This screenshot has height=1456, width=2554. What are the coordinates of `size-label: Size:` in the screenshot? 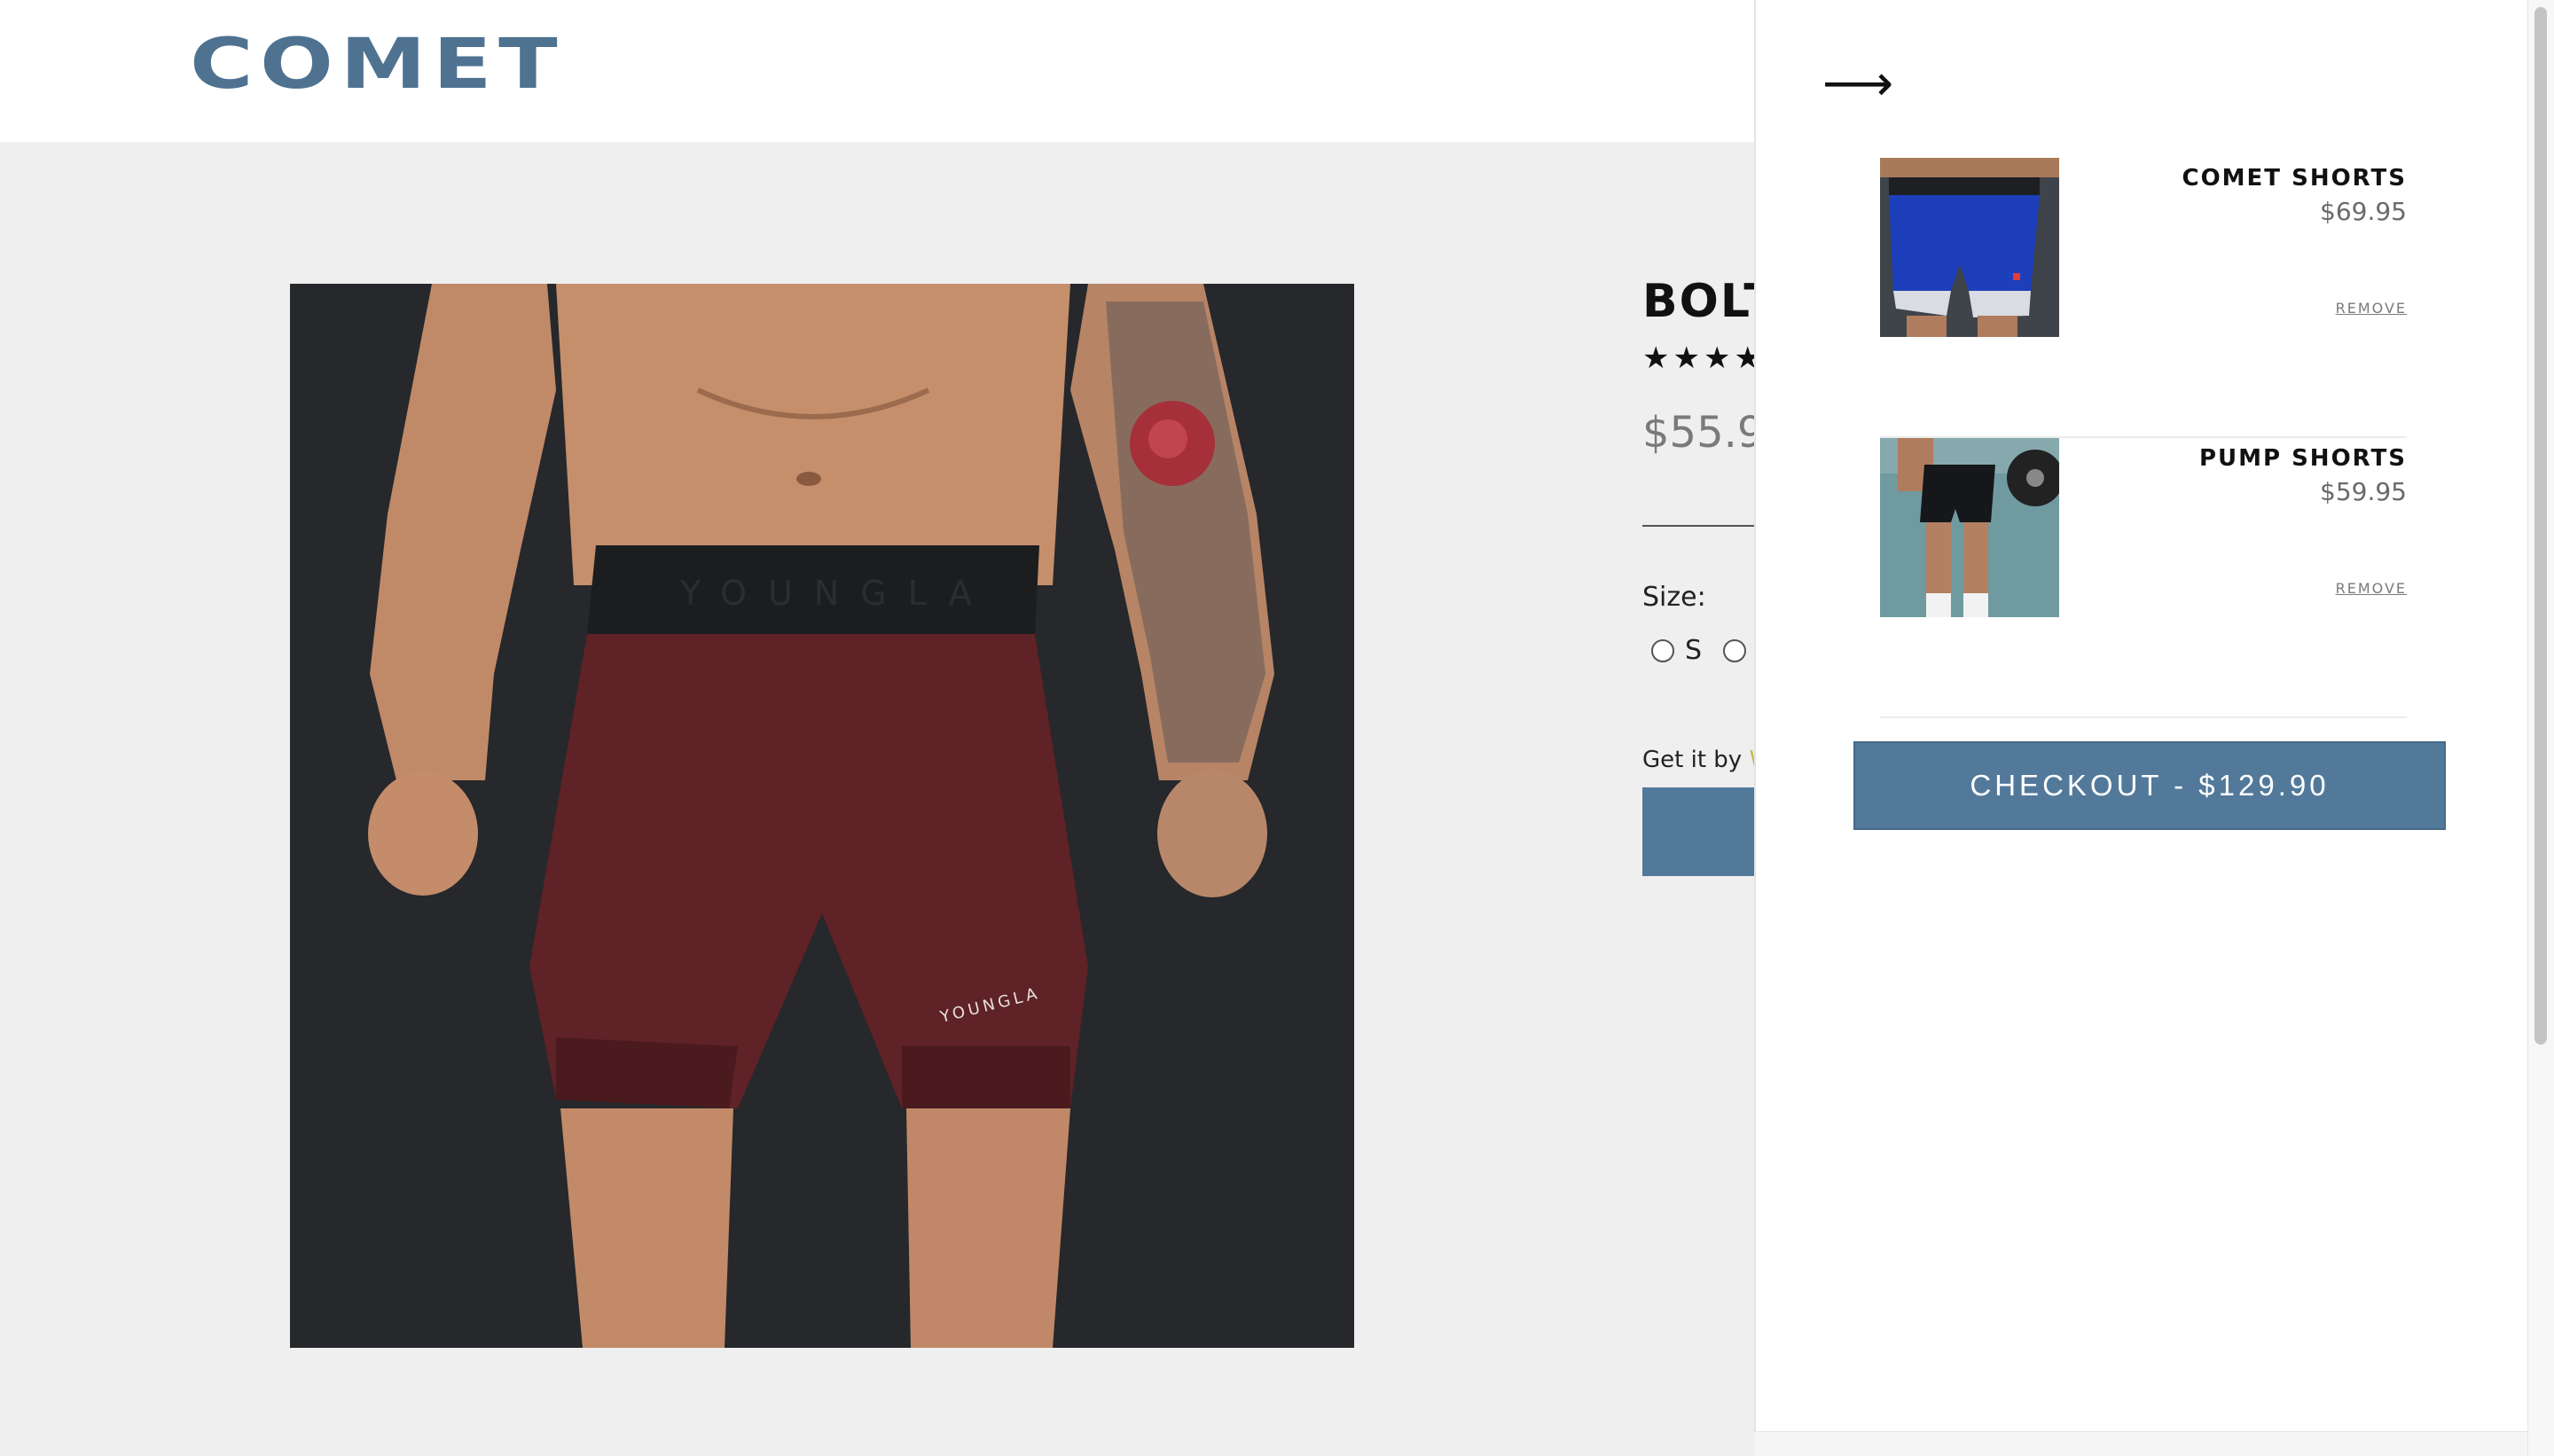 It's located at (1674, 597).